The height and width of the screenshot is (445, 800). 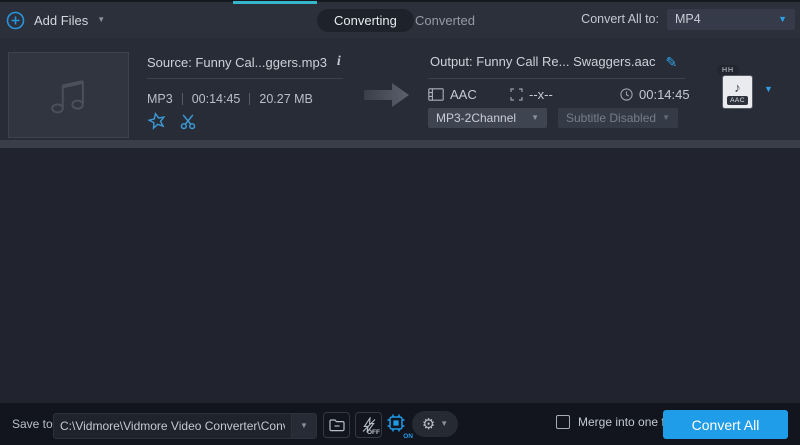 I want to click on cut-scissors-icon, so click(x=188, y=121).